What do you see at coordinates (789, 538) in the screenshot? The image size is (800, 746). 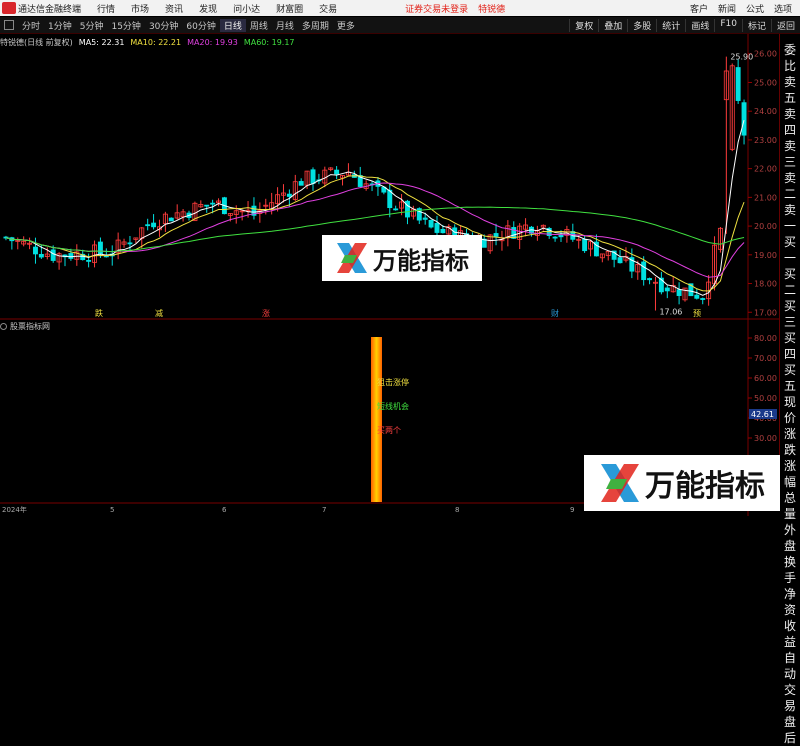 I see `side-label-15: 外盘` at bounding box center [789, 538].